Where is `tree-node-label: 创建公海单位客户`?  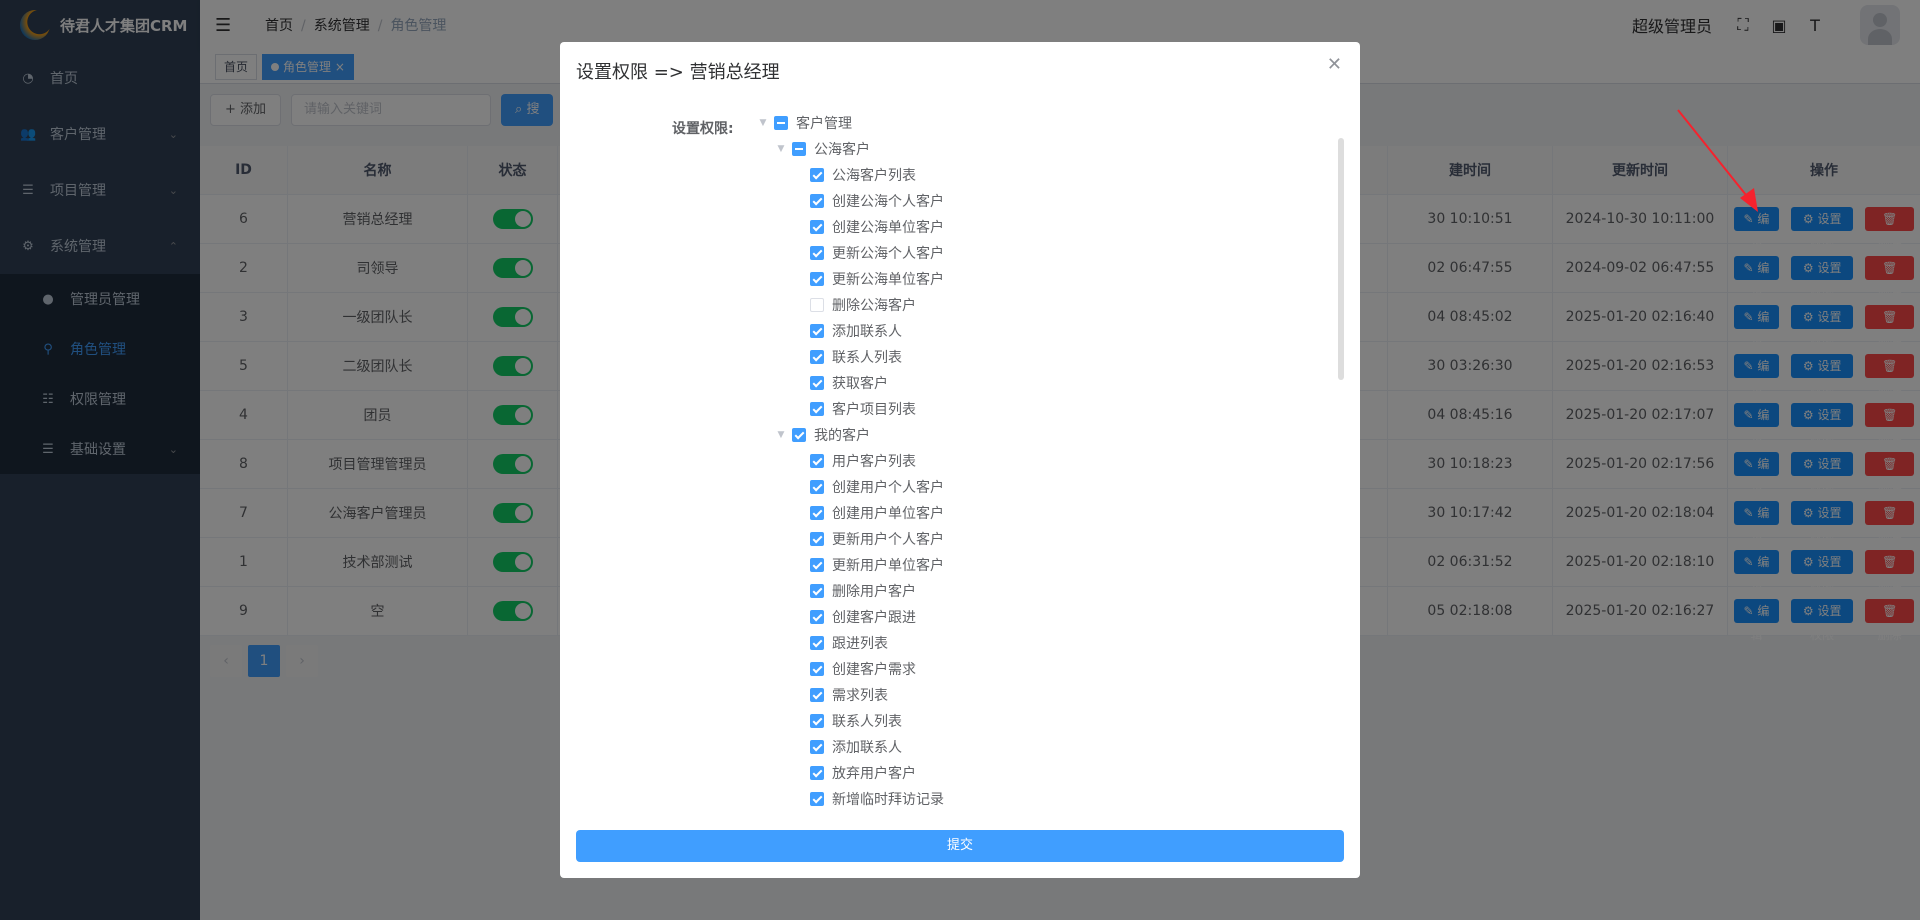 tree-node-label: 创建公海单位客户 is located at coordinates (888, 228).